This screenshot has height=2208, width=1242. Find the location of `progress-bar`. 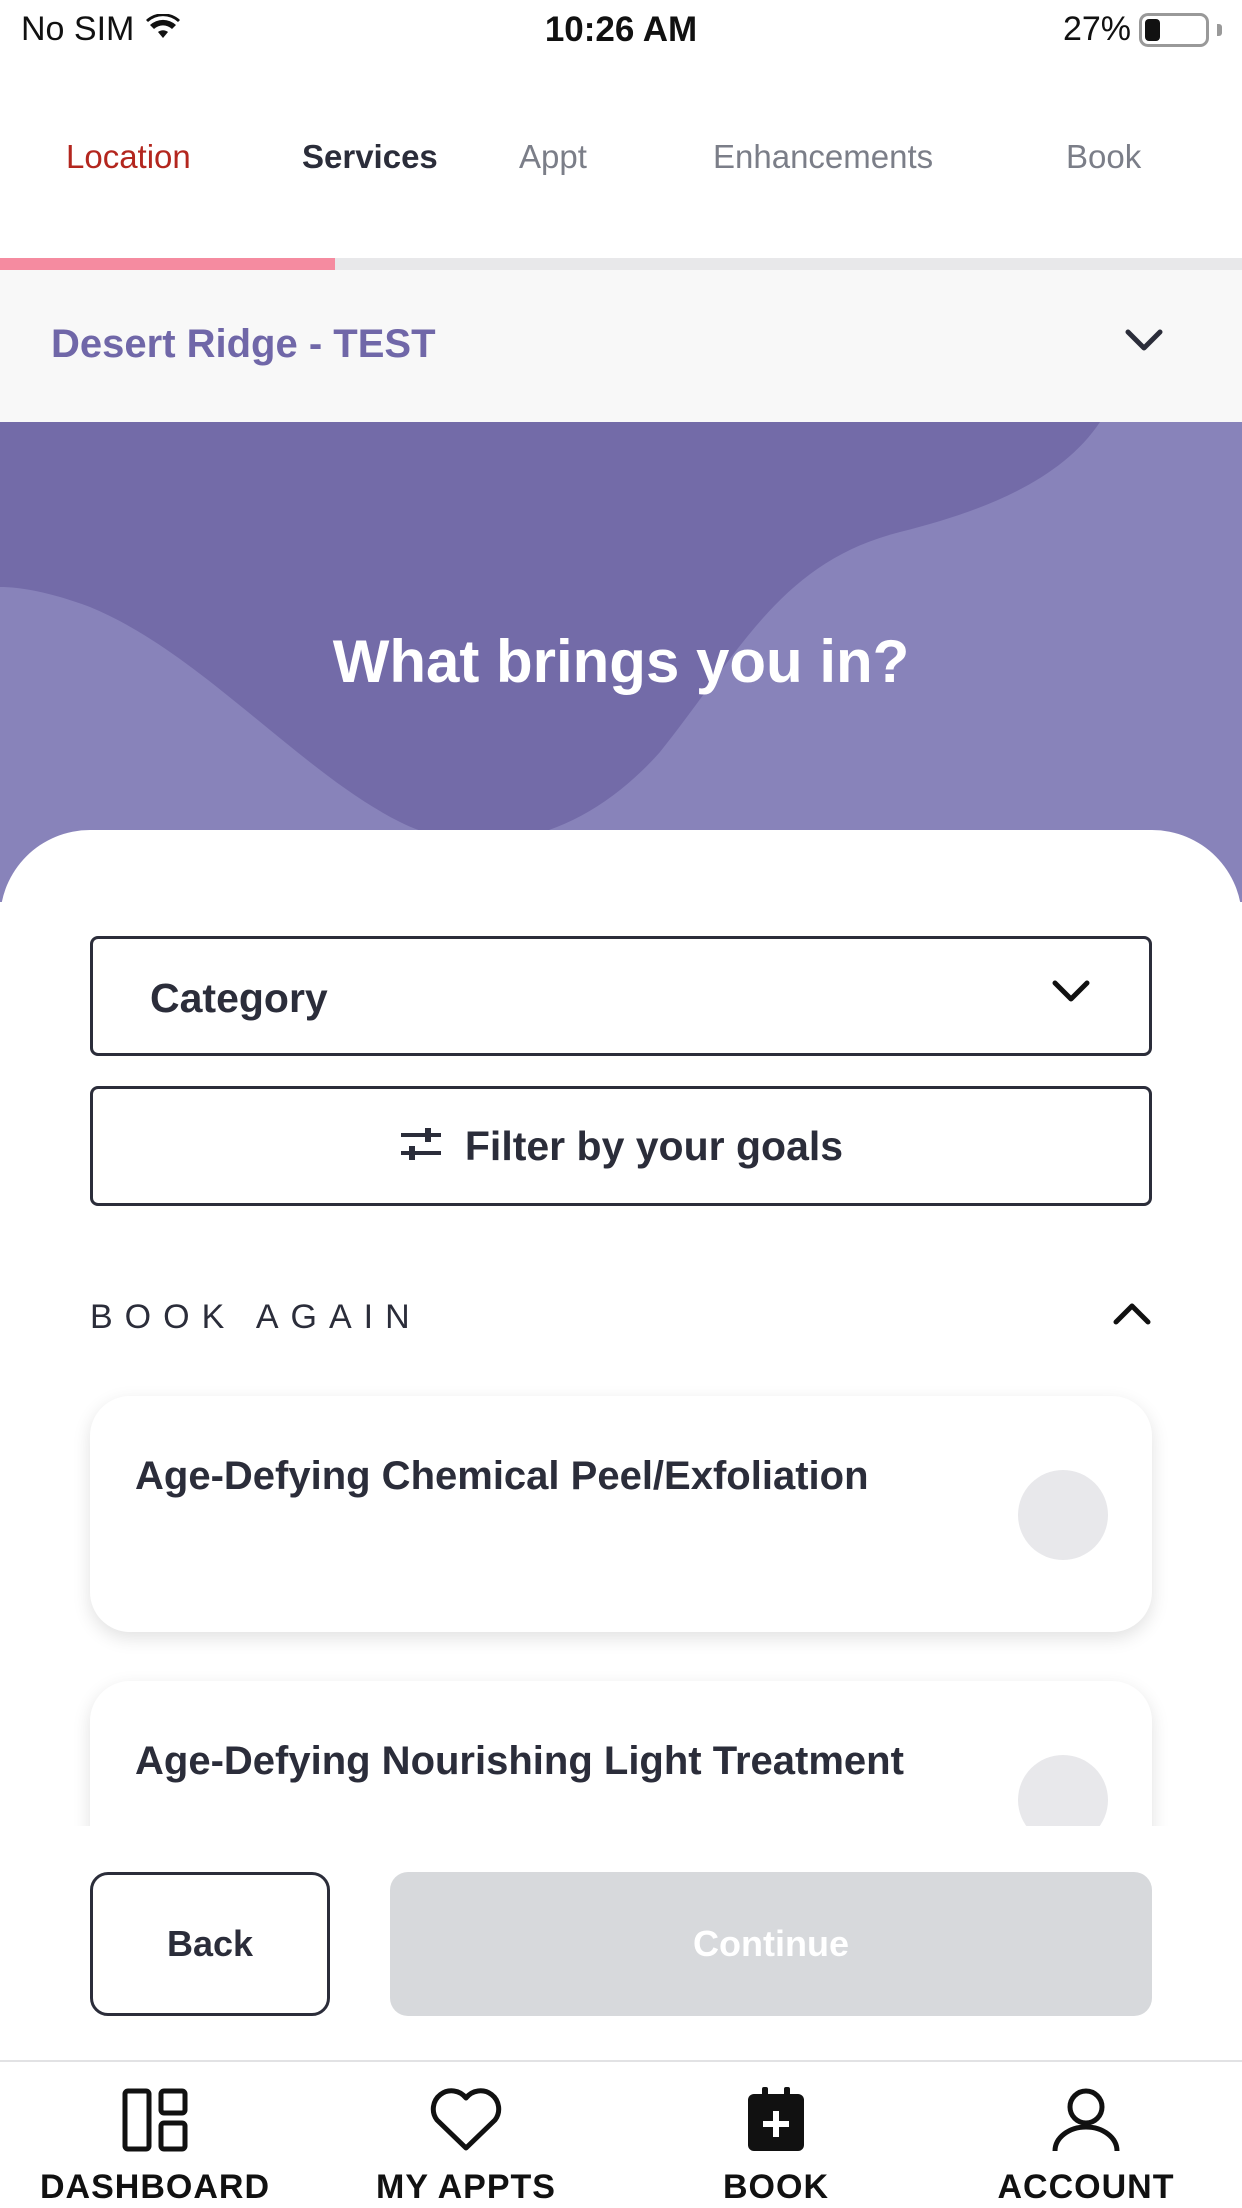

progress-bar is located at coordinates (621, 264).